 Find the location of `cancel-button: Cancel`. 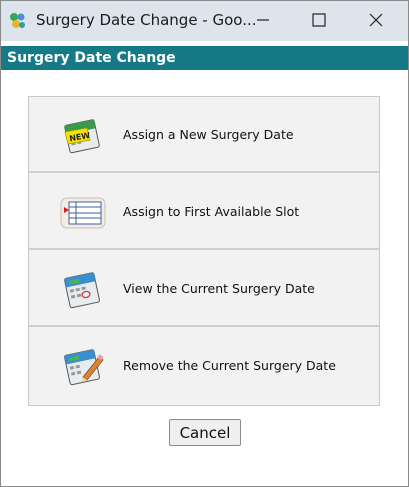

cancel-button: Cancel is located at coordinates (205, 432).